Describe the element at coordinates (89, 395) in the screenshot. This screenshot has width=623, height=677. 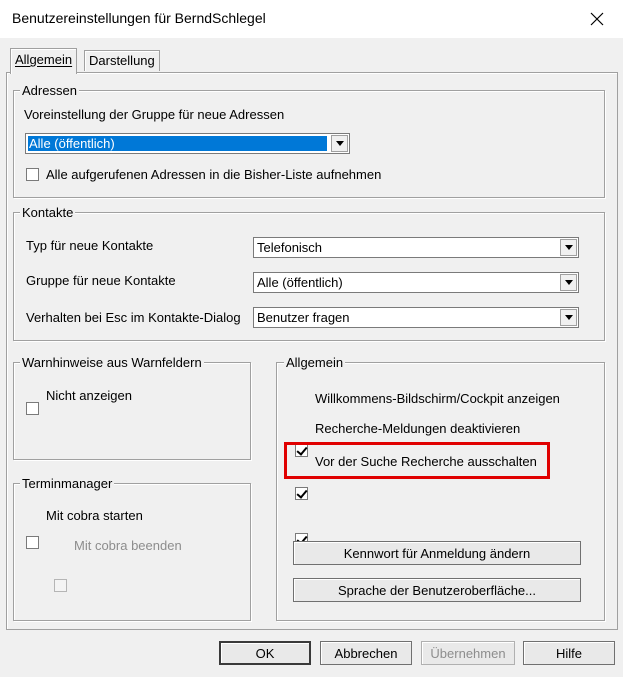
I see `nicht-anzeigen-label: Nicht anzeigen` at that location.